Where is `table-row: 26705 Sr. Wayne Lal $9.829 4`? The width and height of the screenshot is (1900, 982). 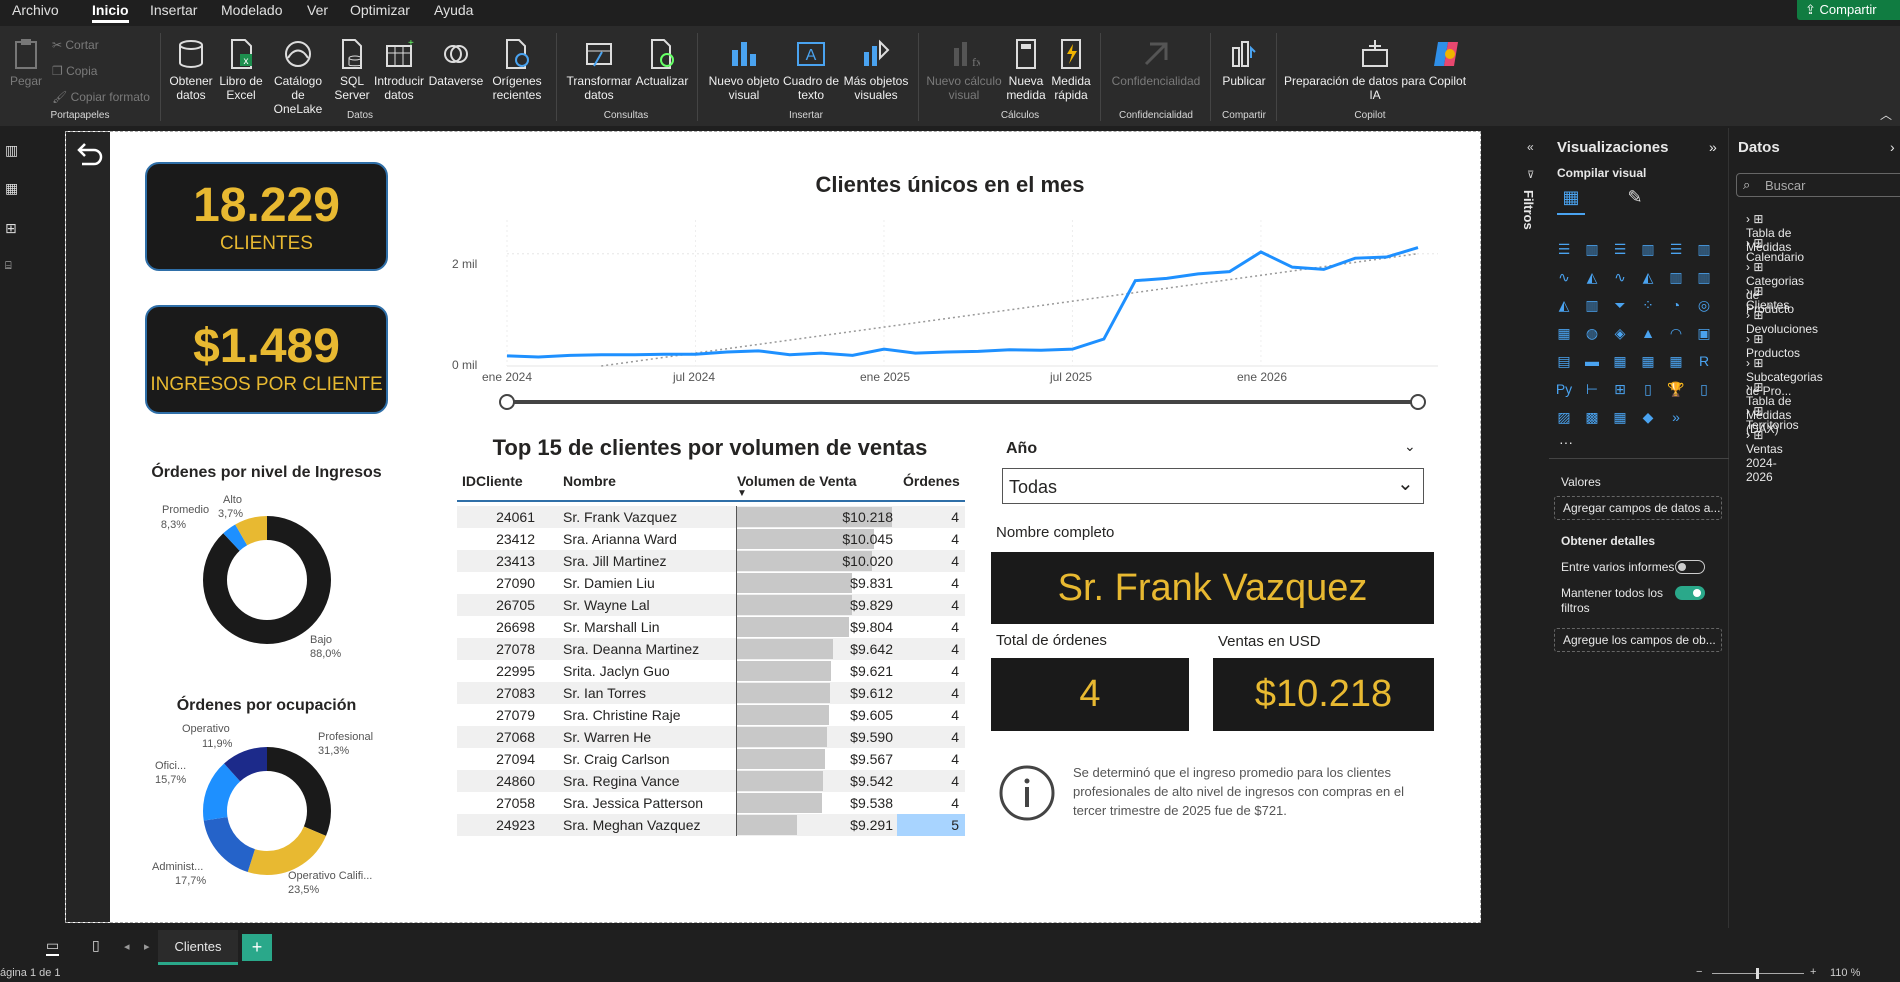
table-row: 26705 Sr. Wayne Lal $9.829 4 is located at coordinates (711, 605).